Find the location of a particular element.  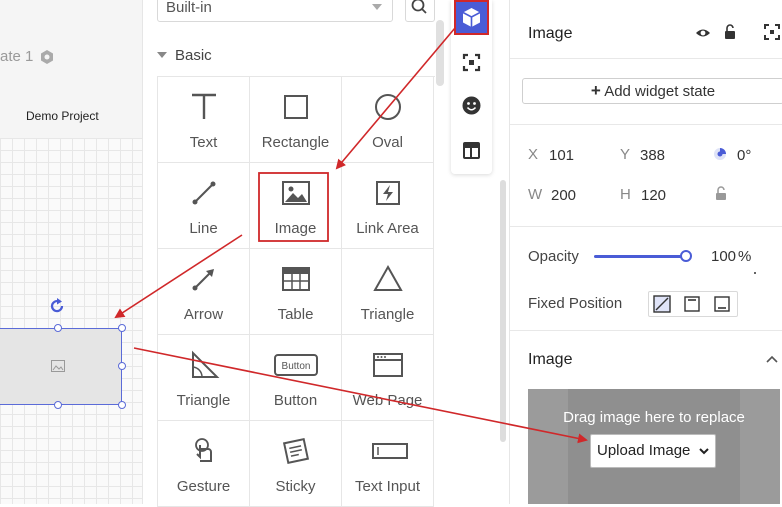

templates-icon is located at coordinates (471, 150).